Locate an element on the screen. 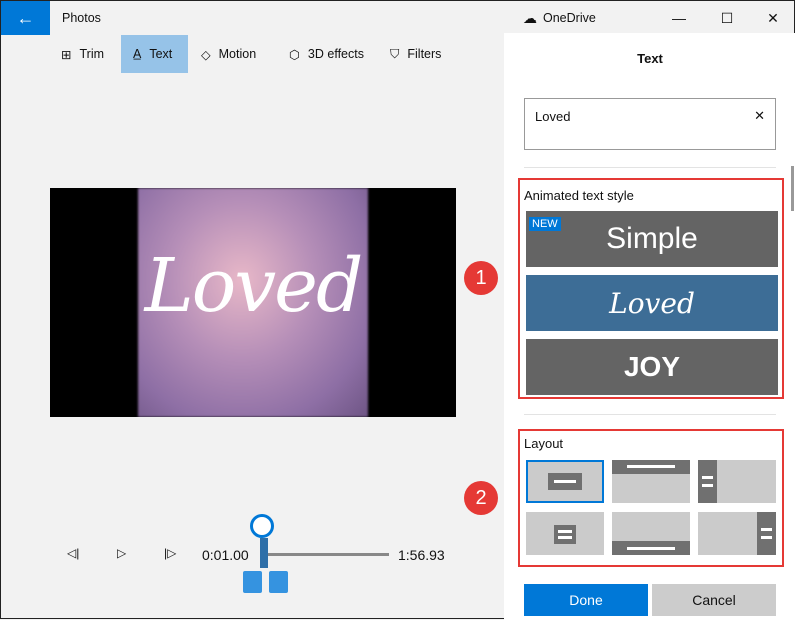 The height and width of the screenshot is (620, 795). 3d-effects-icon: ⬡ is located at coordinates (294, 54).